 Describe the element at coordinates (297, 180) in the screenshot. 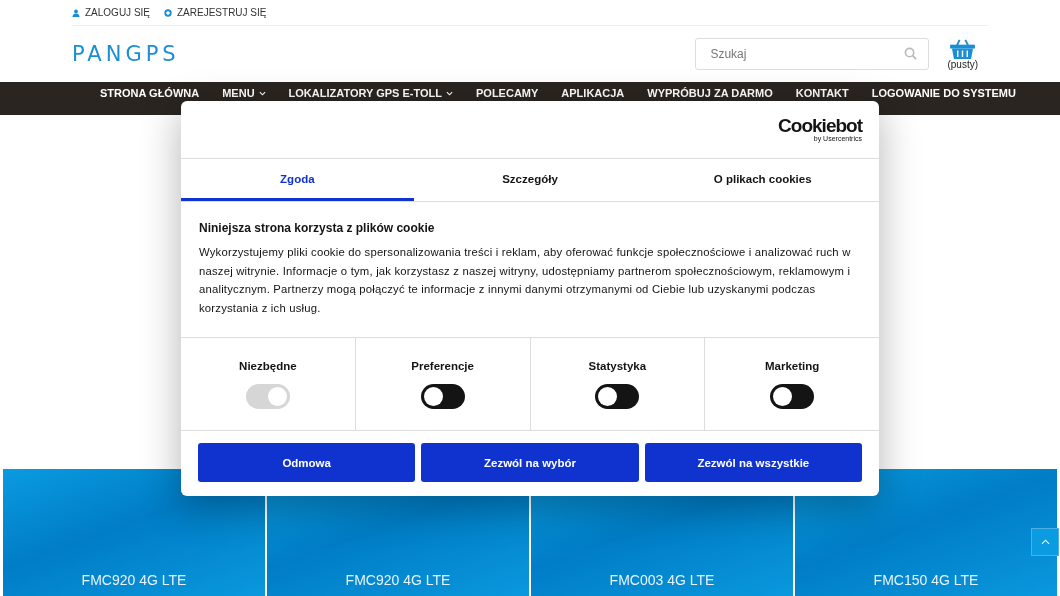

I see `dialog-tab: Zgoda` at that location.